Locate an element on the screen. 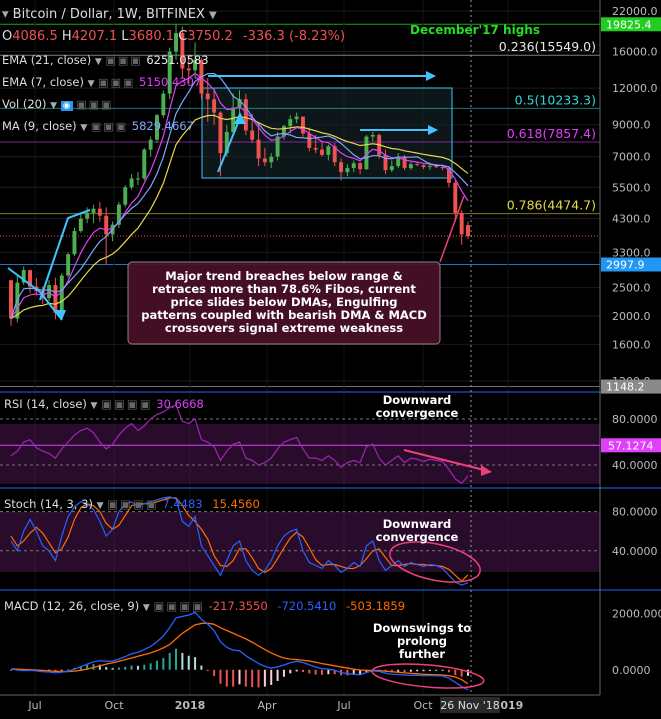 This screenshot has height=719, width=661. indicator-ema21: EMA (21, close) ▼ ▣▣▣ 6251.0583 is located at coordinates (105, 61).